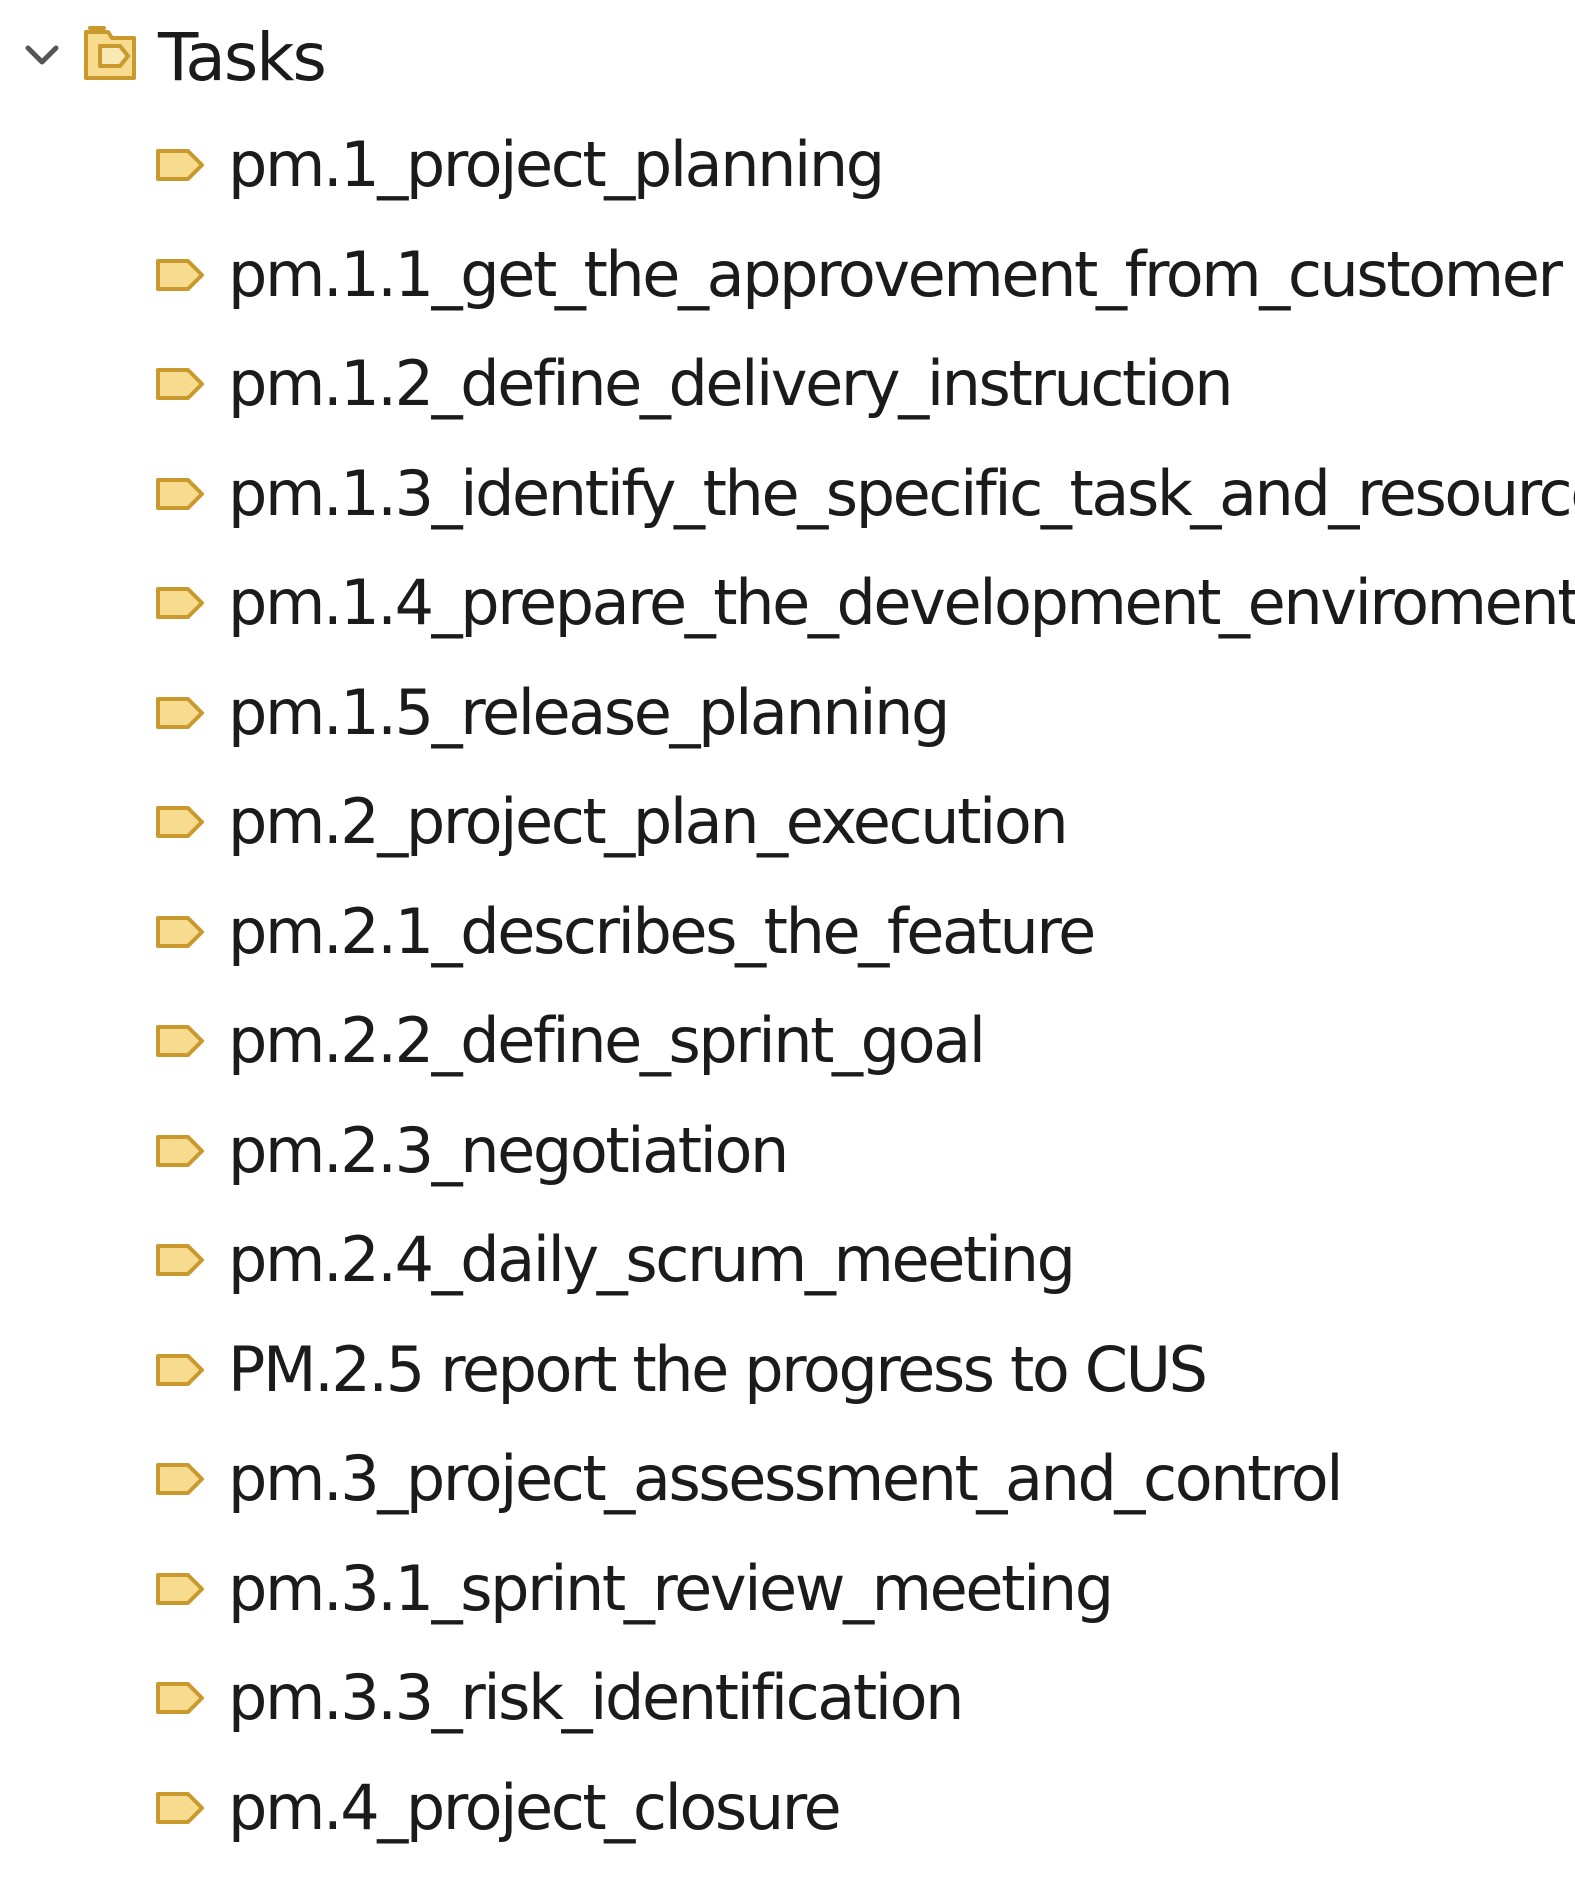 This screenshot has width=1575, height=1891. What do you see at coordinates (786, 1478) in the screenshot?
I see `tree-item-label: pm.3_project_assessment_and_control` at bounding box center [786, 1478].